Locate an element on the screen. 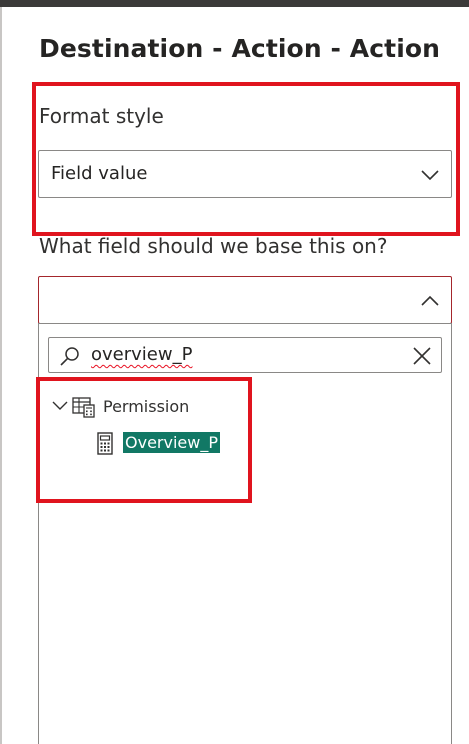 The height and width of the screenshot is (744, 469). search-icon is located at coordinates (70, 359).